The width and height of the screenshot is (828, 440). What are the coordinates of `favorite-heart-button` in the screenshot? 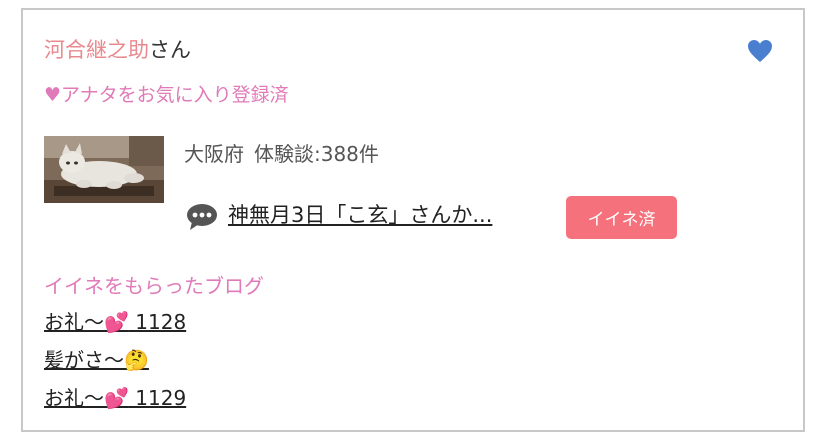 It's located at (760, 51).